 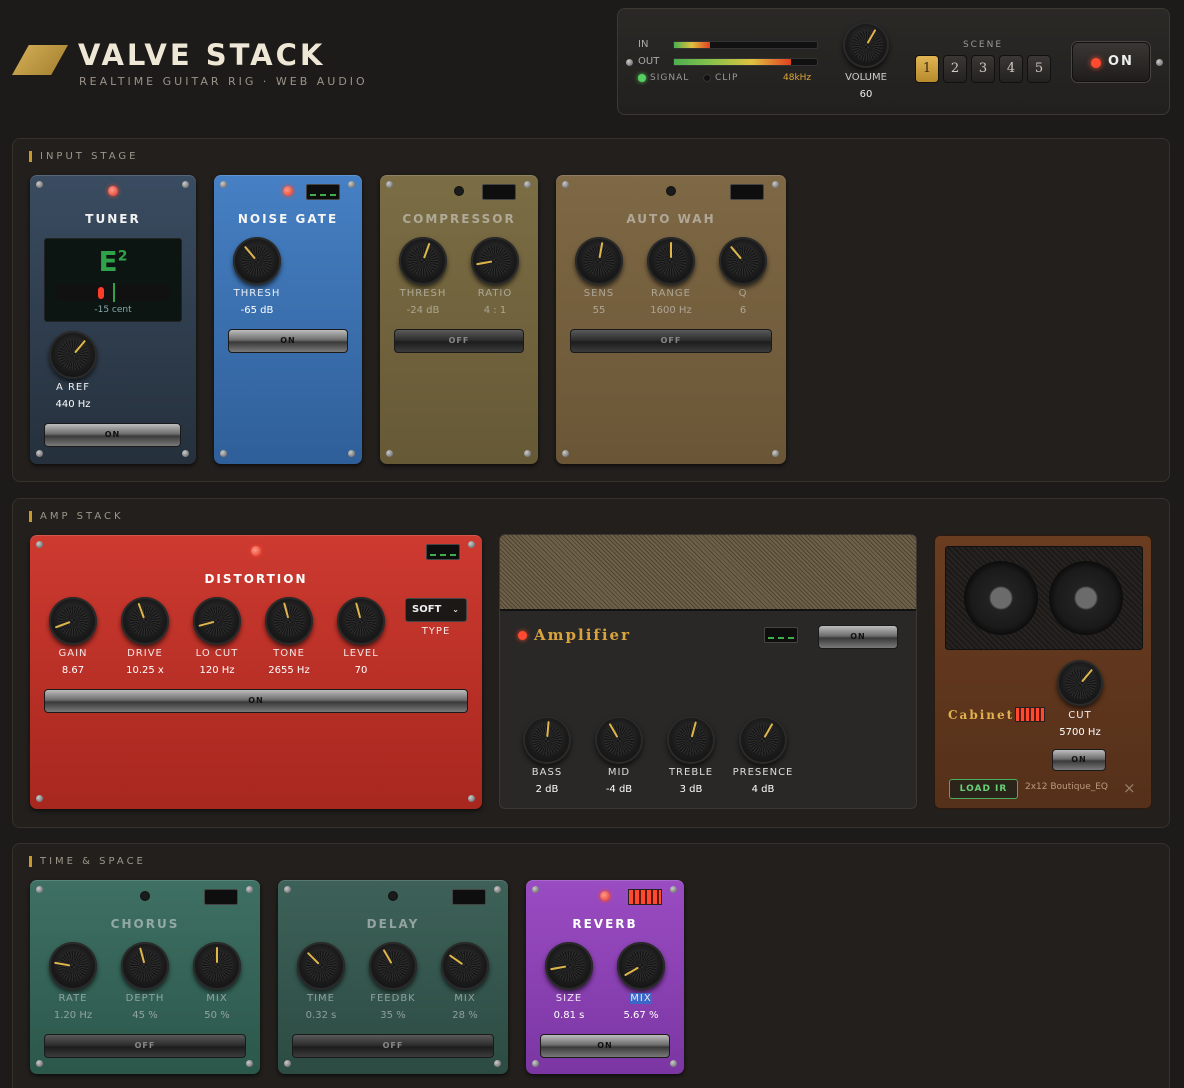 What do you see at coordinates (629, 62) in the screenshot?
I see `screw` at bounding box center [629, 62].